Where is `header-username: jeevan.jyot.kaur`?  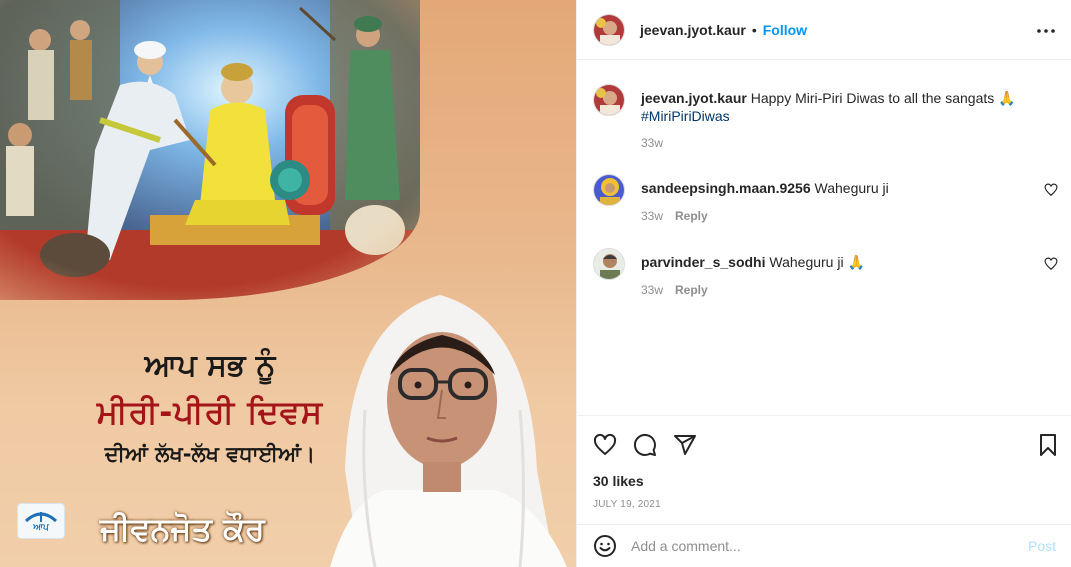 header-username: jeevan.jyot.kaur is located at coordinates (693, 30).